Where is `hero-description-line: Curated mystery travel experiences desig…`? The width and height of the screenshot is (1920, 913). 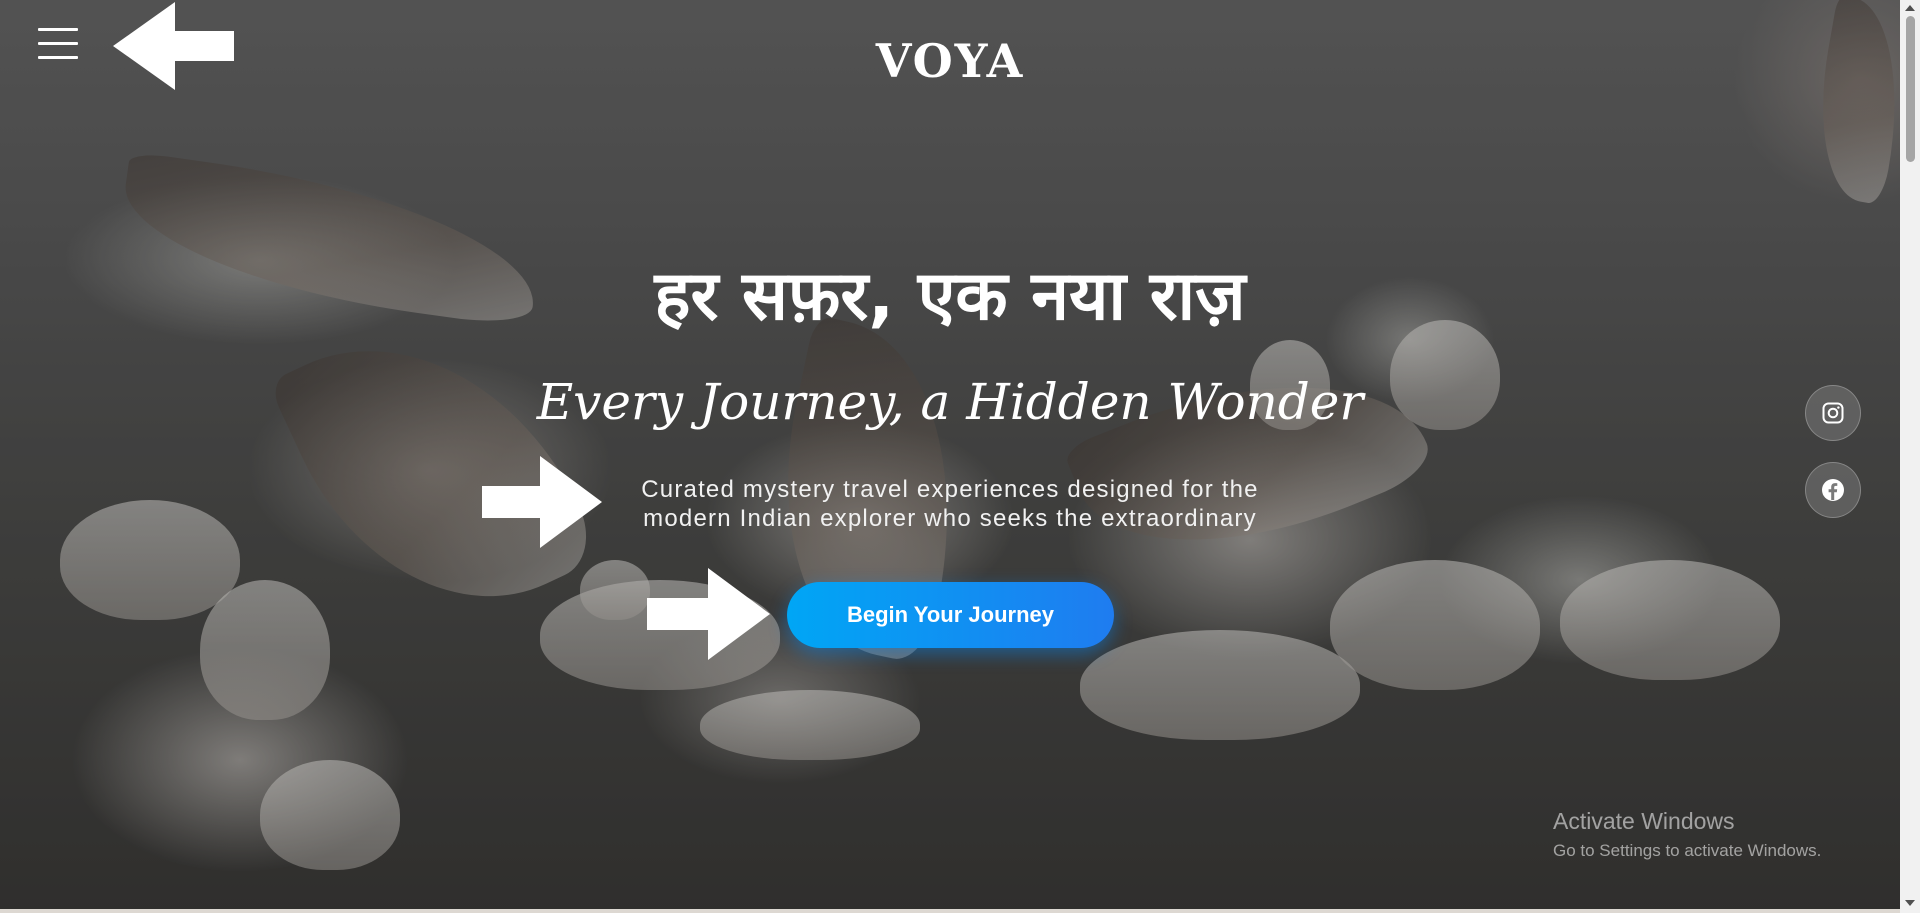 hero-description-line: Curated mystery travel experiences desig… is located at coordinates (950, 489).